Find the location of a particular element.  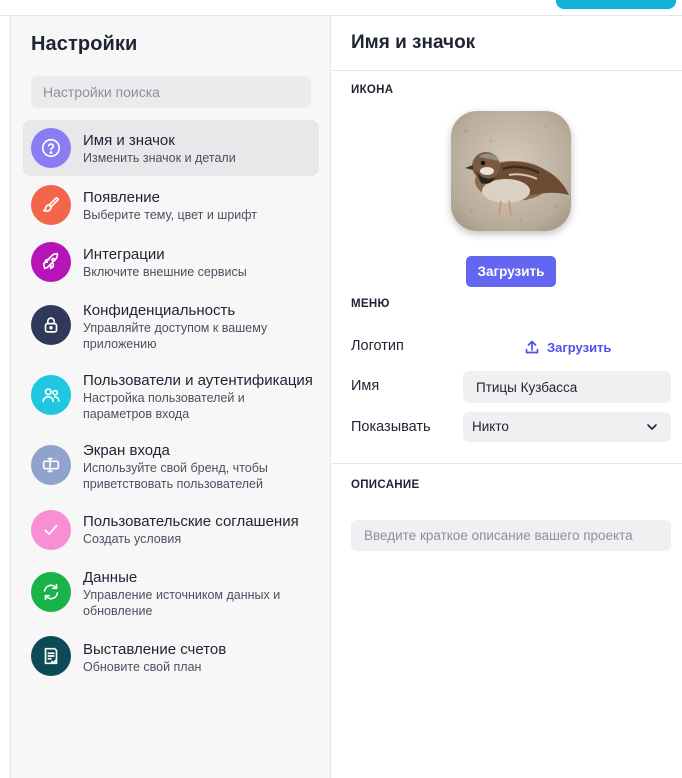

sidebar-item-name-and-icon: Имя и значок Изменить значок и детали is located at coordinates (171, 148).